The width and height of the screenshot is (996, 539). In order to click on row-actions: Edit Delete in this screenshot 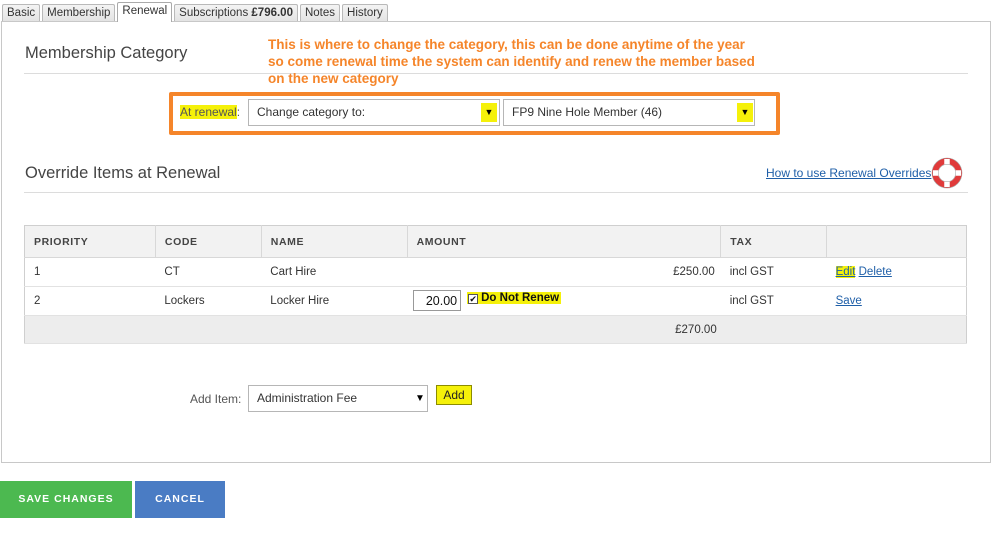, I will do `click(896, 272)`.